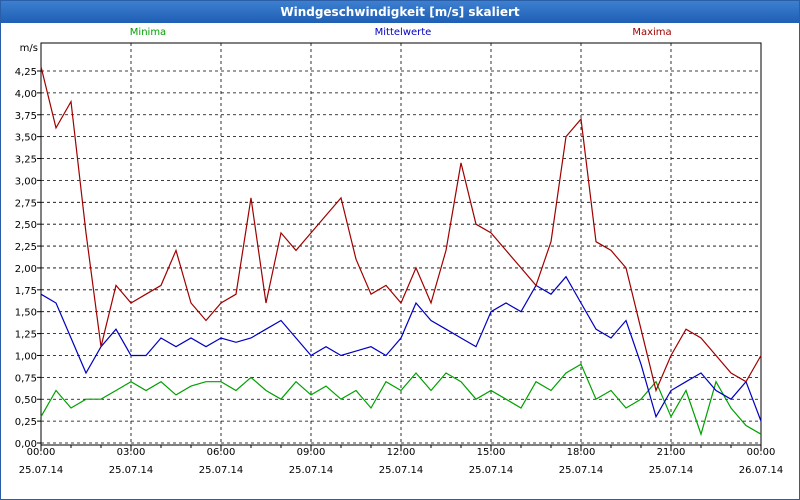  Describe the element at coordinates (29, 48) in the screenshot. I see `y-axis-label: m/s` at that location.